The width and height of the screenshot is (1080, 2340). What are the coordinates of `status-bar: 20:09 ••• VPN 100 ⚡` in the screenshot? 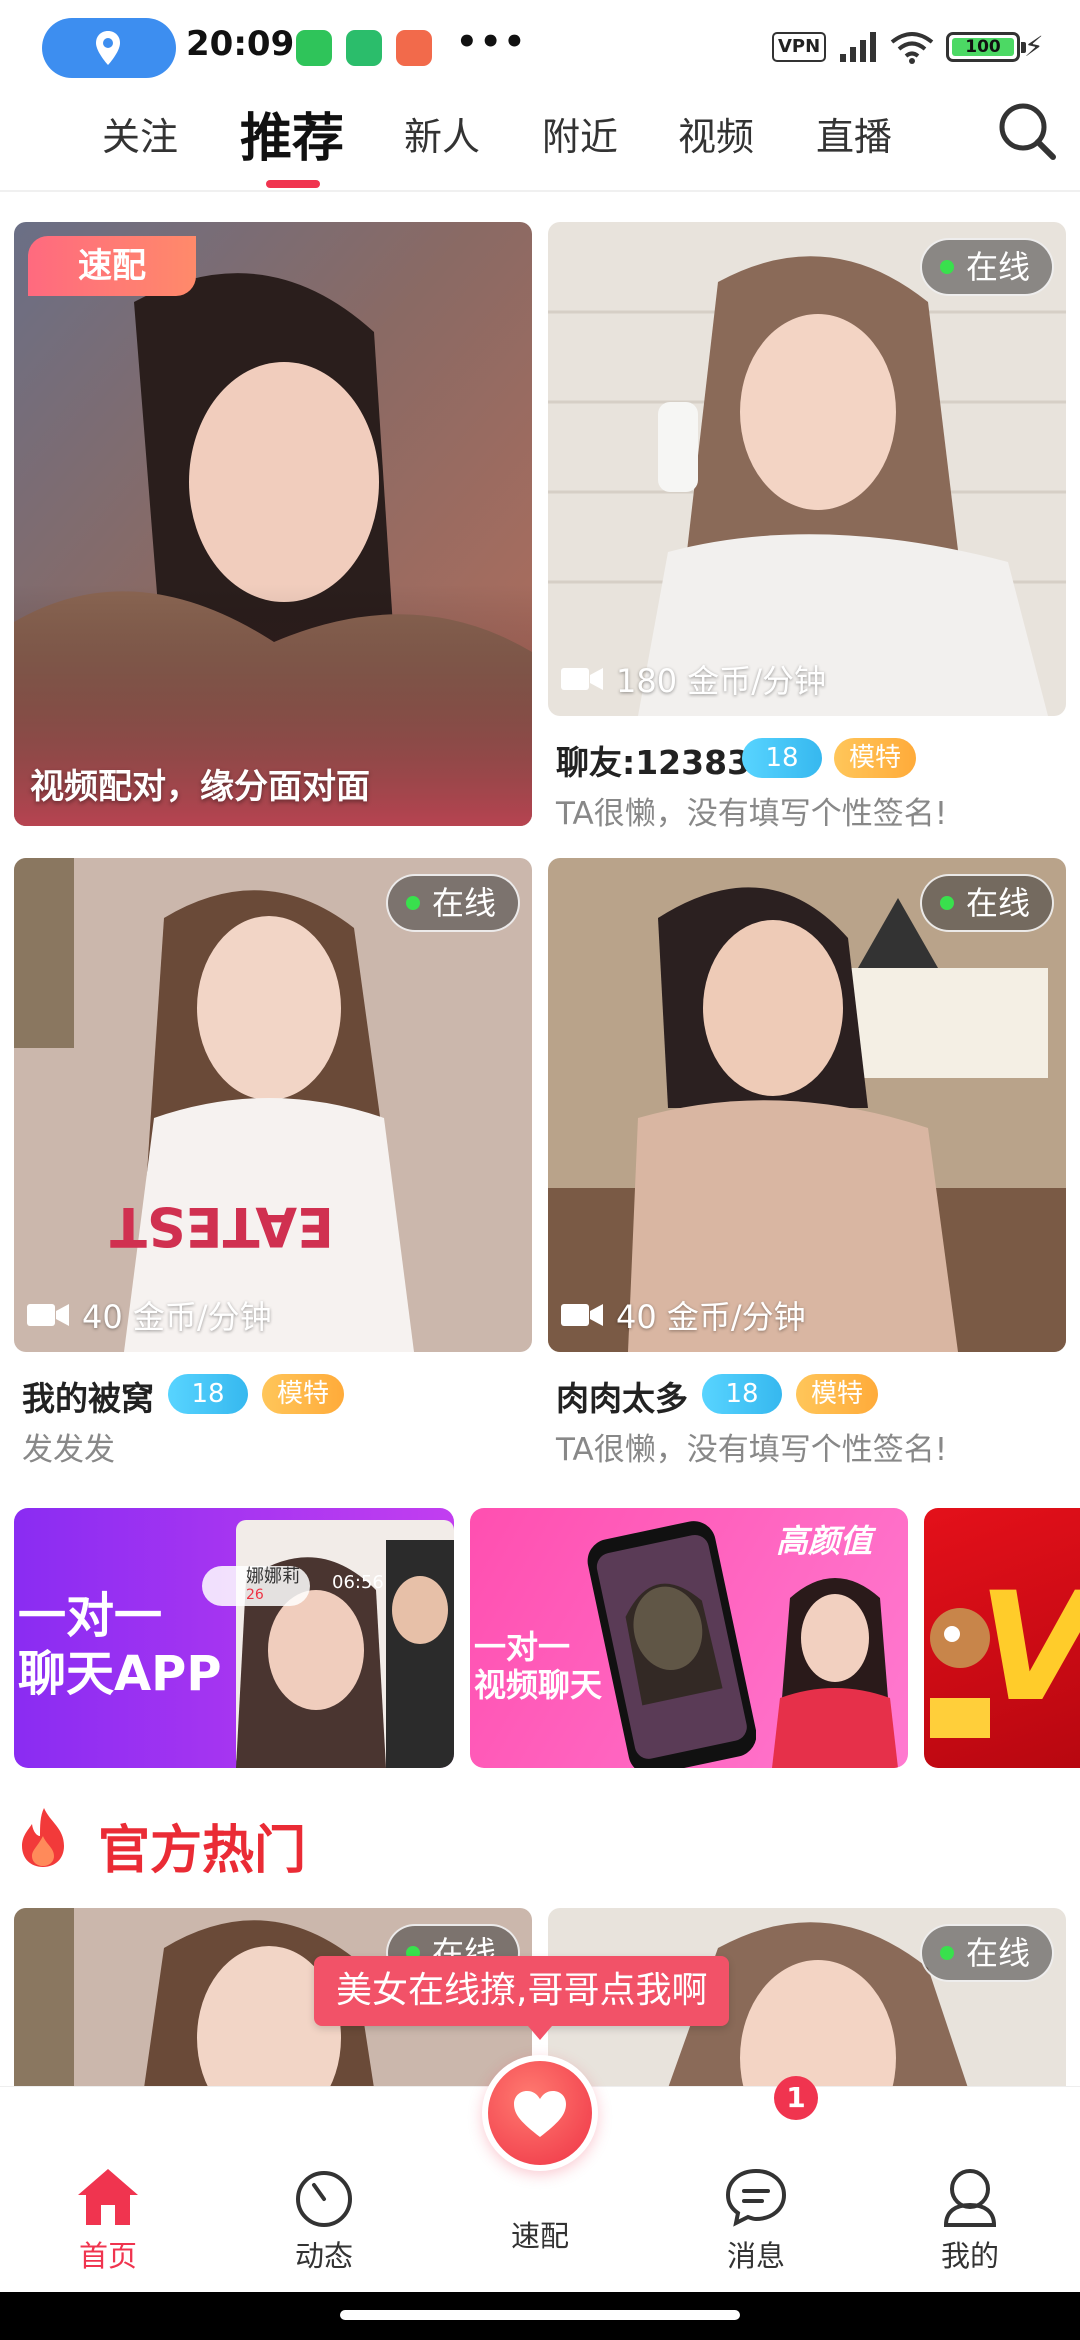 It's located at (540, 46).